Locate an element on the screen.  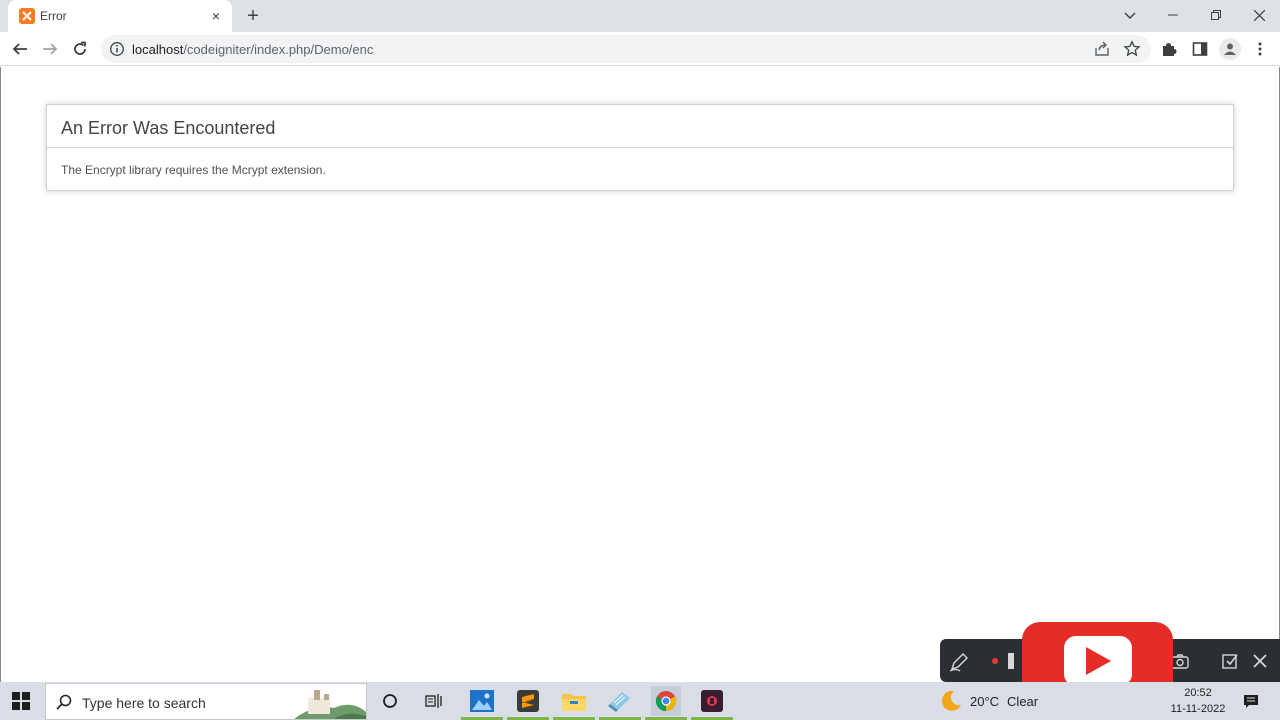
profile-icon is located at coordinates (1230, 49).